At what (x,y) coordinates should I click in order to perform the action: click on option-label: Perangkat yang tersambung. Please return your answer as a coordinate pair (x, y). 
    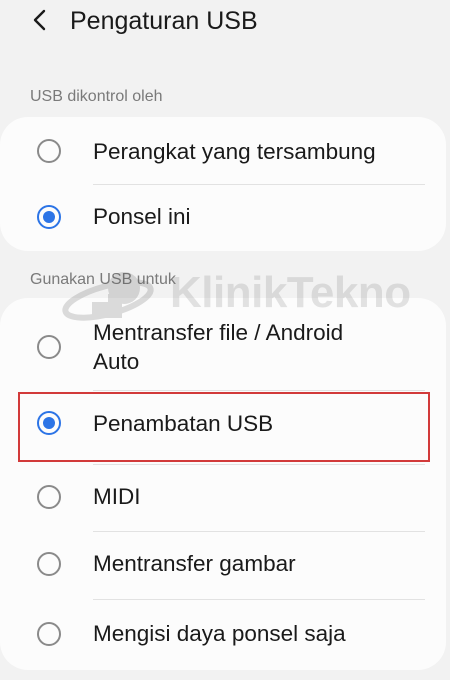
    Looking at the image, I should click on (234, 151).